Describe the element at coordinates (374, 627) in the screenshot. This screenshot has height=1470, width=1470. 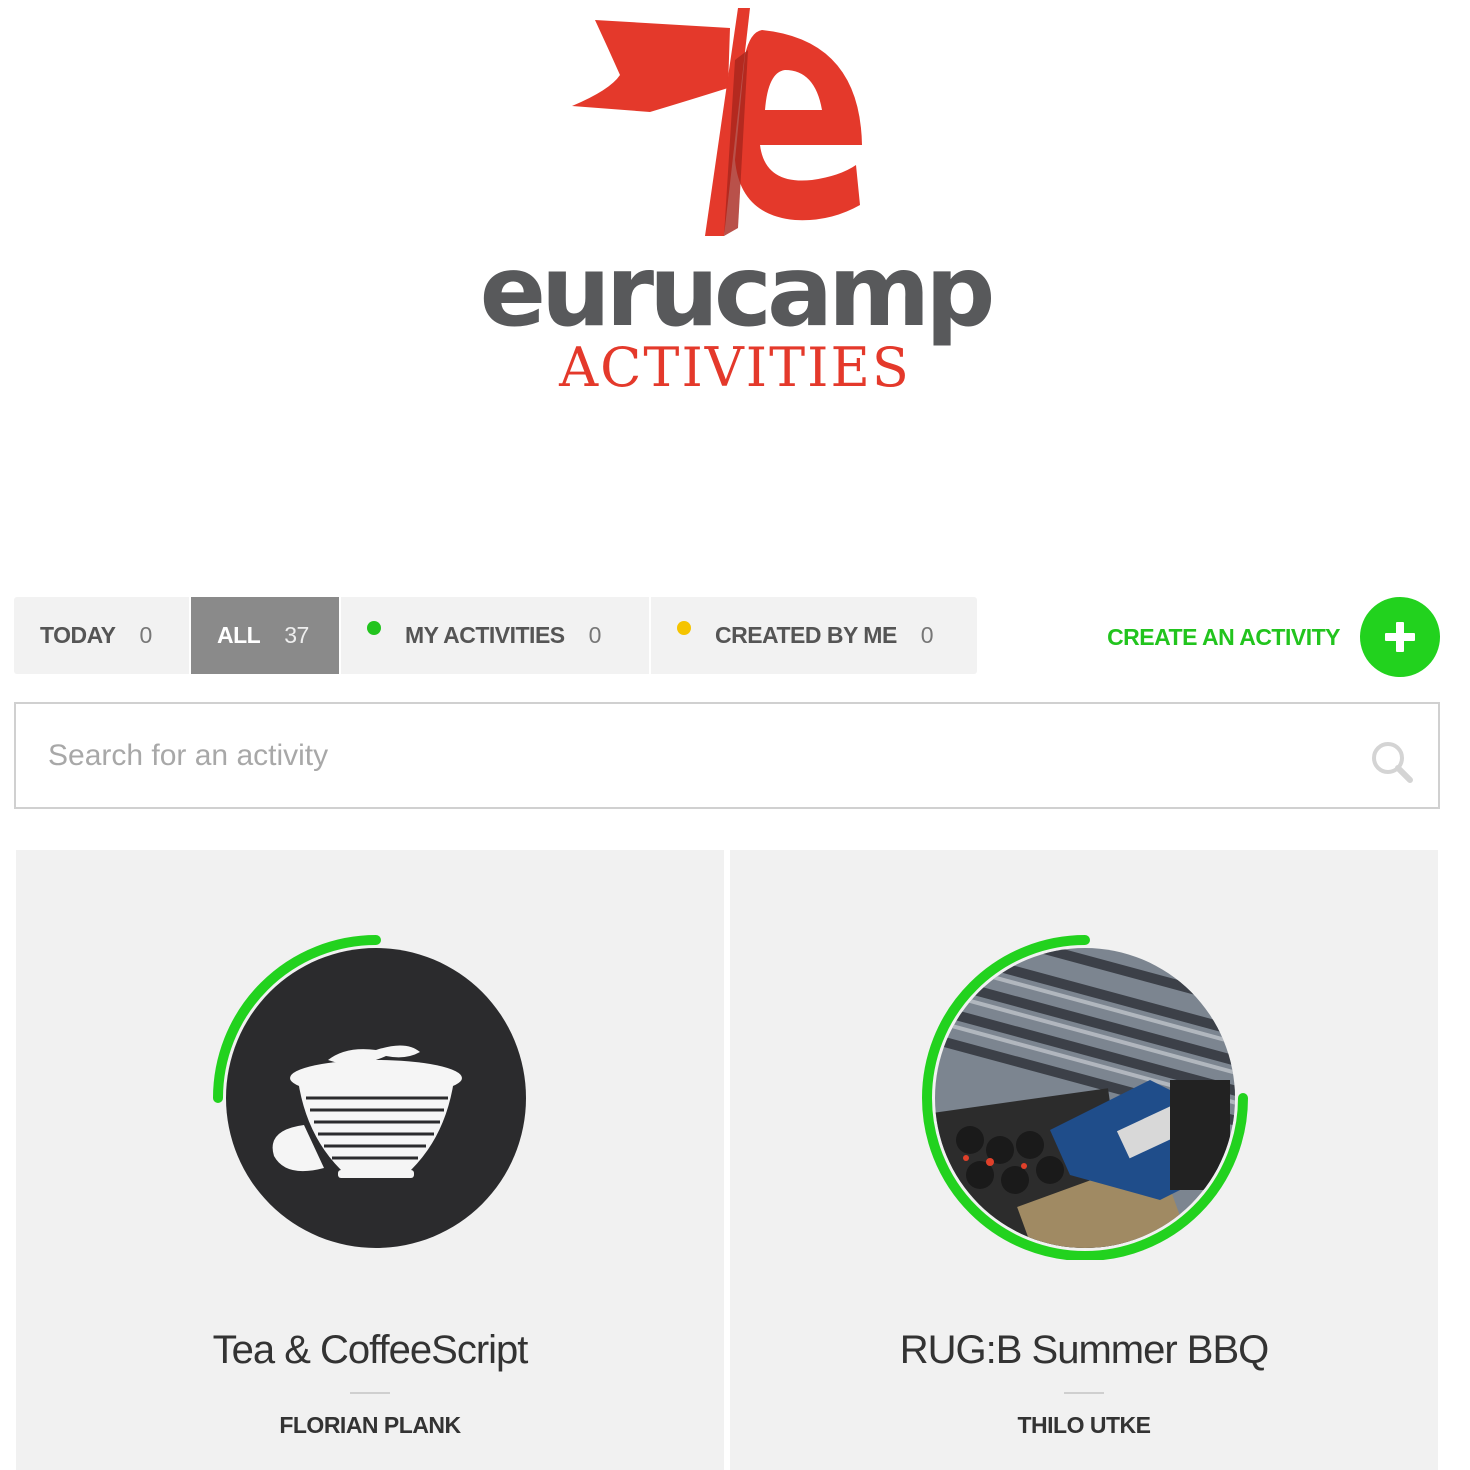
I see `green-dot-icon` at that location.